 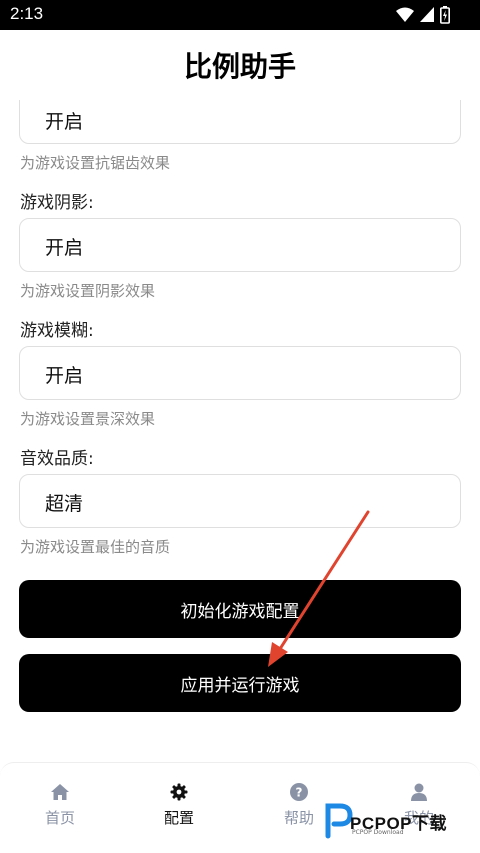 What do you see at coordinates (60, 792) in the screenshot?
I see `home-icon` at bounding box center [60, 792].